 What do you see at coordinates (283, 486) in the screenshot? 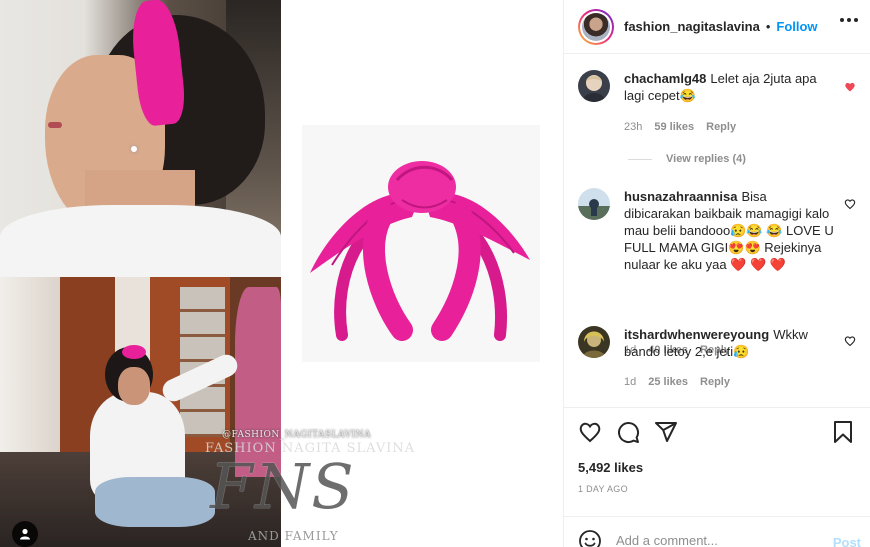
I see `watermark-logo: FNS` at bounding box center [283, 486].